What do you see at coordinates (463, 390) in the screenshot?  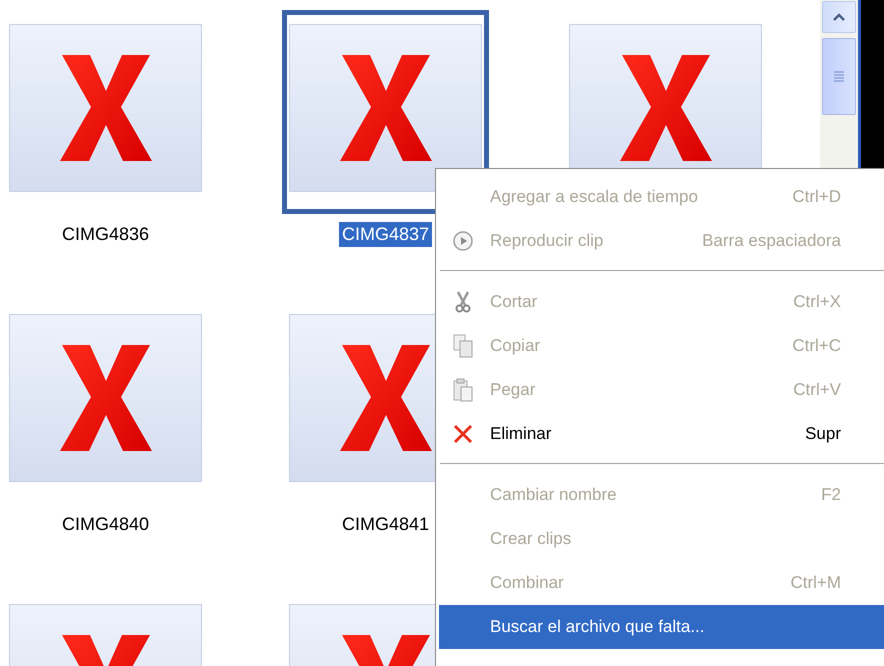 I see `clipboard-icon` at bounding box center [463, 390].